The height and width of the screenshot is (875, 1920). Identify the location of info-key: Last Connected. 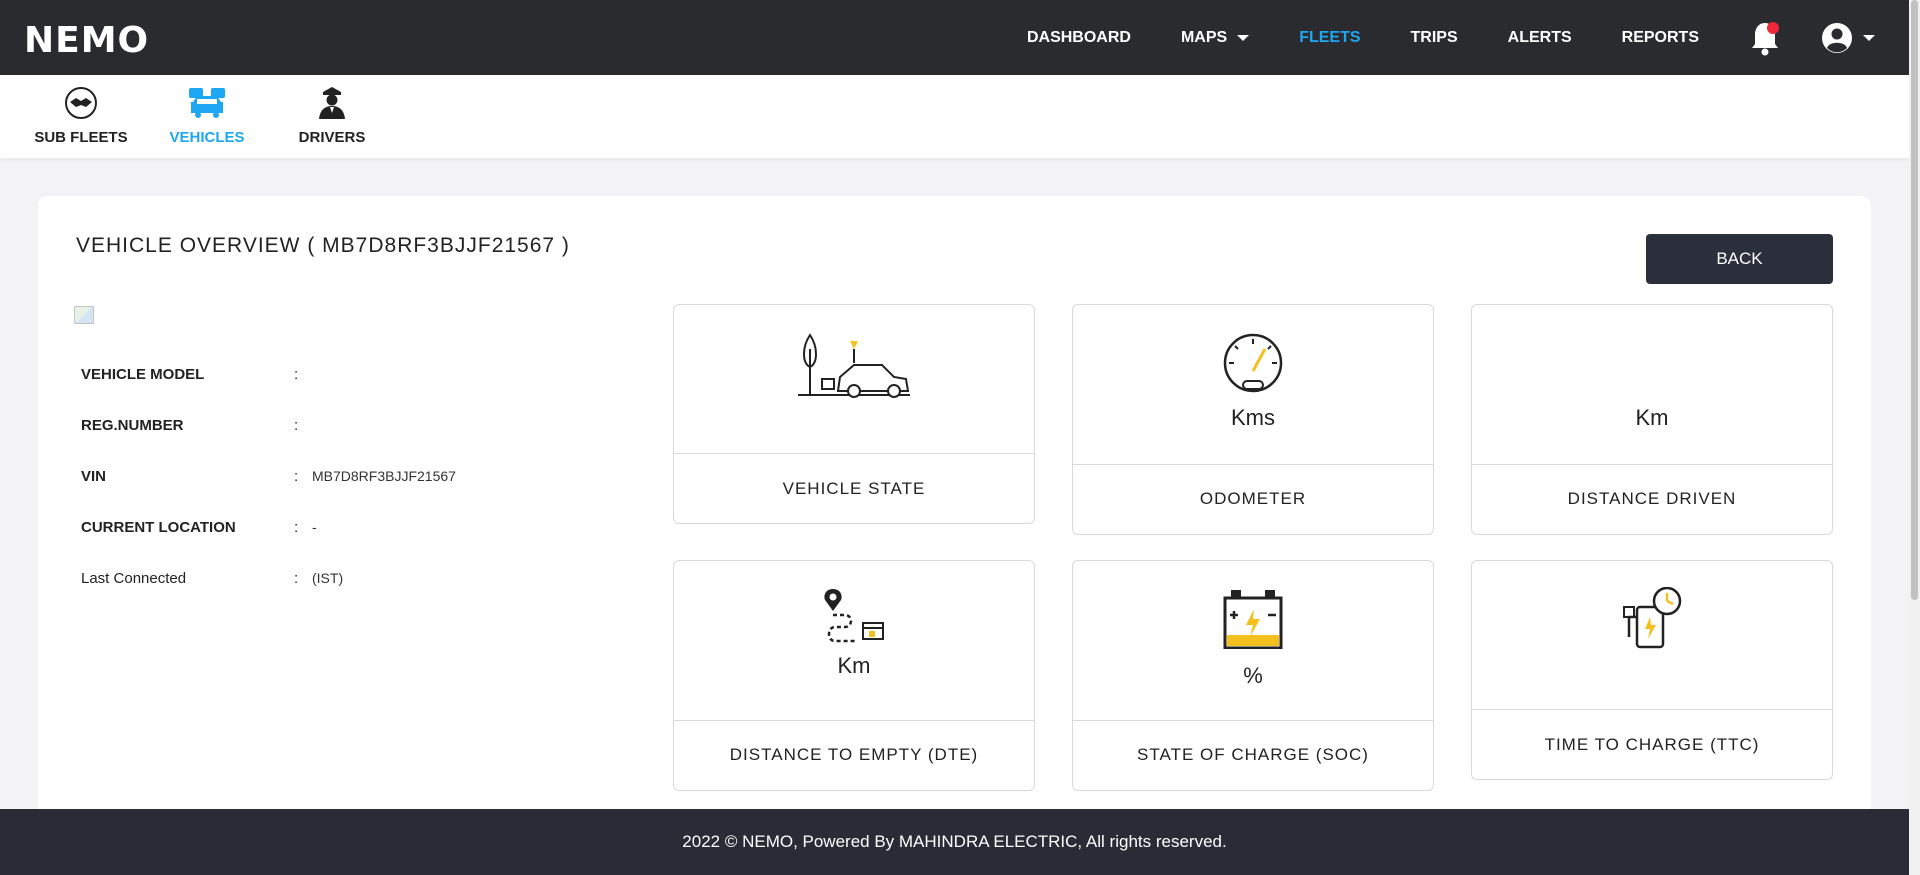
(134, 578).